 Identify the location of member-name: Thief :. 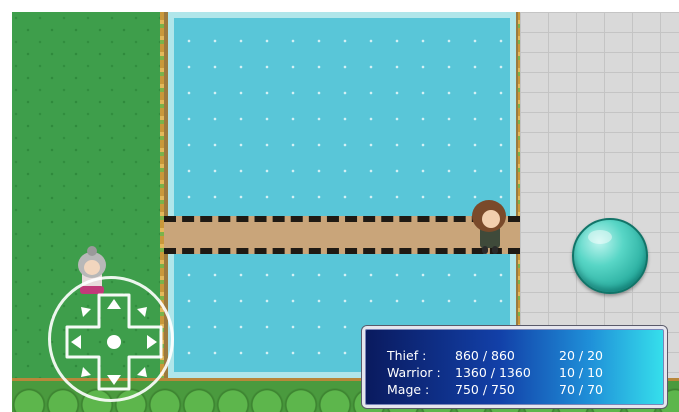
(407, 355).